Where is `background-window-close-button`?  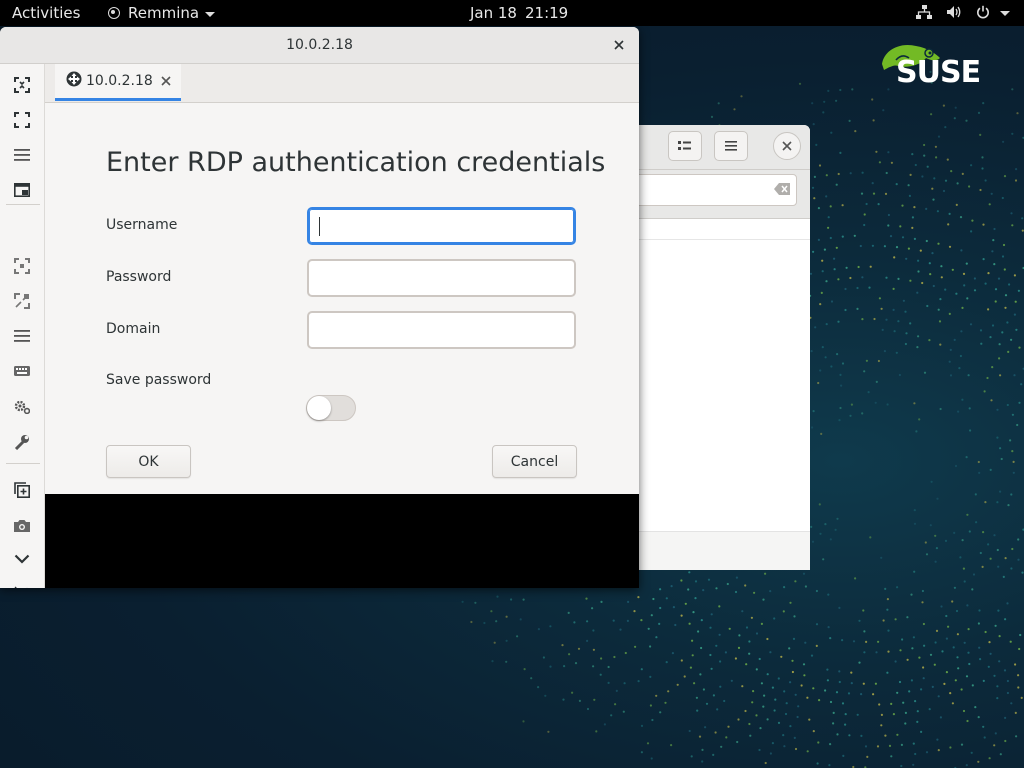 background-window-close-button is located at coordinates (787, 146).